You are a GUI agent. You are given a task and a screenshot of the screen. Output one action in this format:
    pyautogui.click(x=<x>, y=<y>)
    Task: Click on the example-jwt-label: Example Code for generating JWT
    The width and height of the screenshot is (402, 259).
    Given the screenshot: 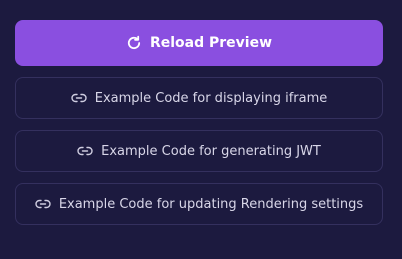 What is the action you would take?
    pyautogui.click(x=211, y=151)
    